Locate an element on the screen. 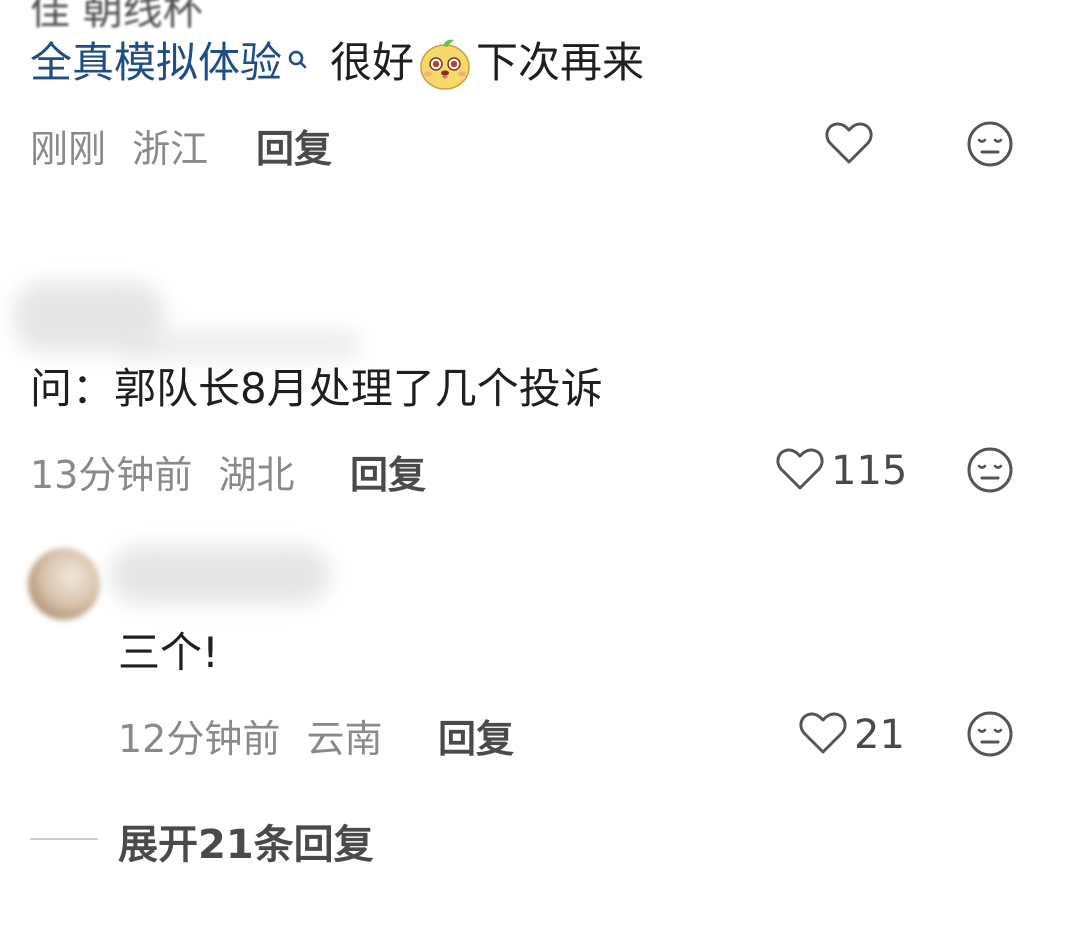  comment-1-text-end: 下次再来 is located at coordinates (560, 62).